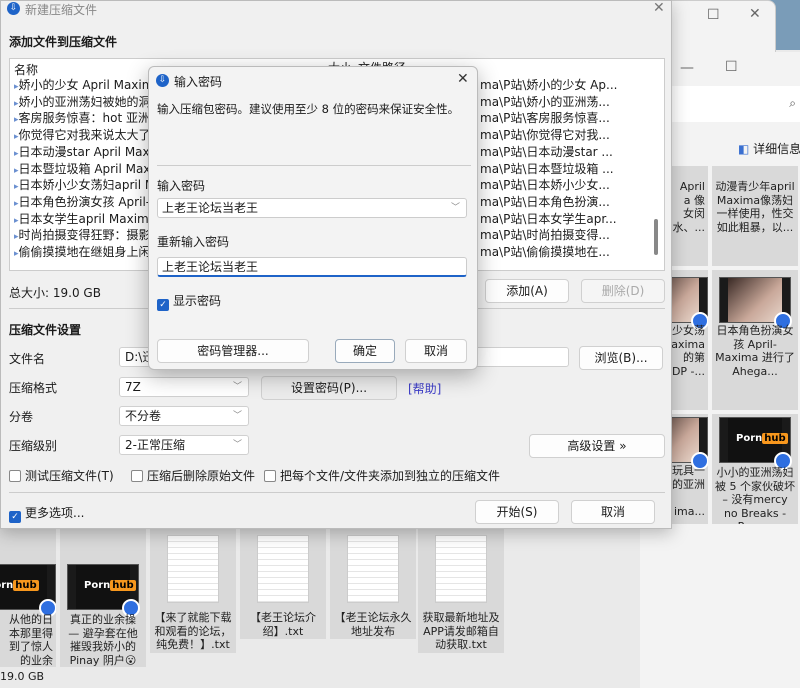  I want to click on section-heading-add: 添加文件到压缩文件, so click(63, 42).